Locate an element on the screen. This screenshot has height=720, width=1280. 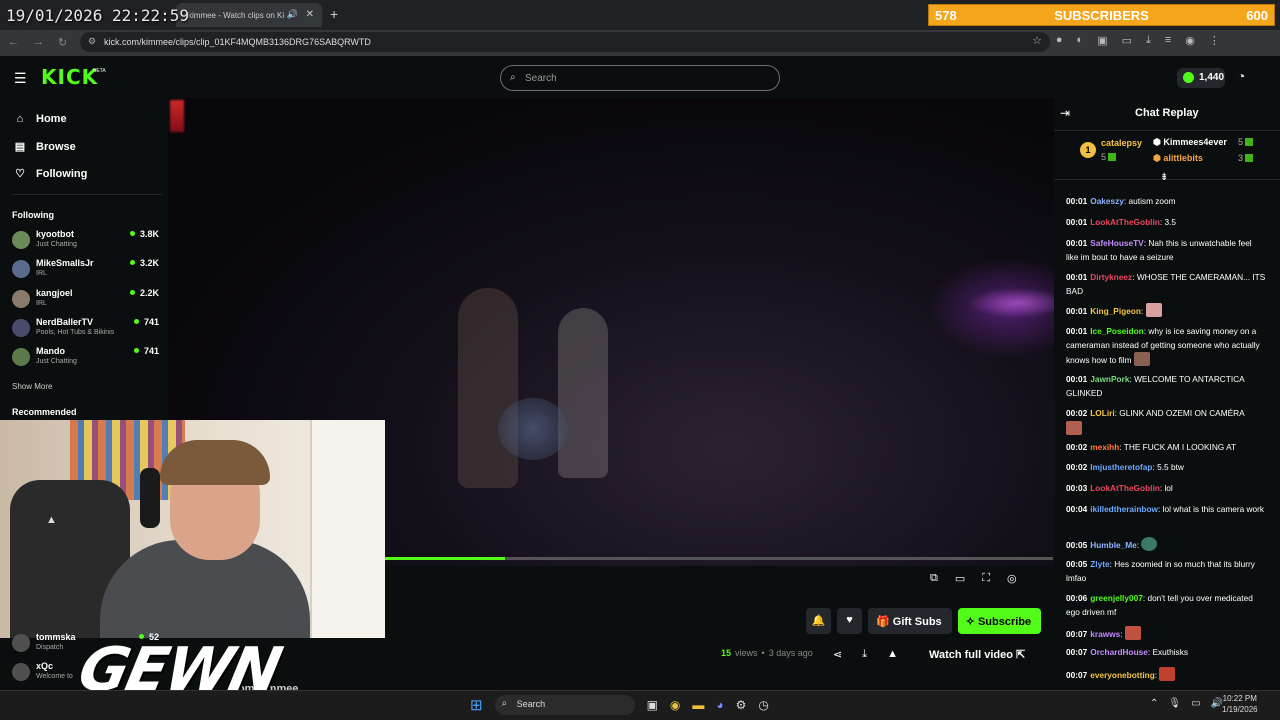
kick-points-badge: 1,440 is located at coordinates (1201, 78).